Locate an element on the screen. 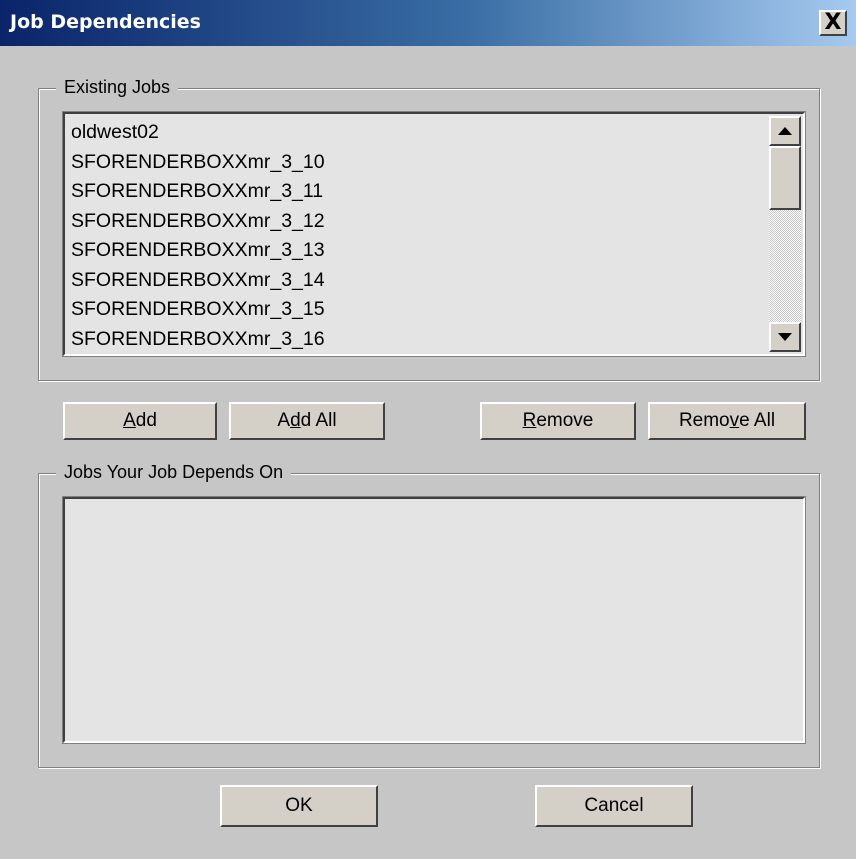 The image size is (856, 859). ok-button: OK is located at coordinates (299, 806).